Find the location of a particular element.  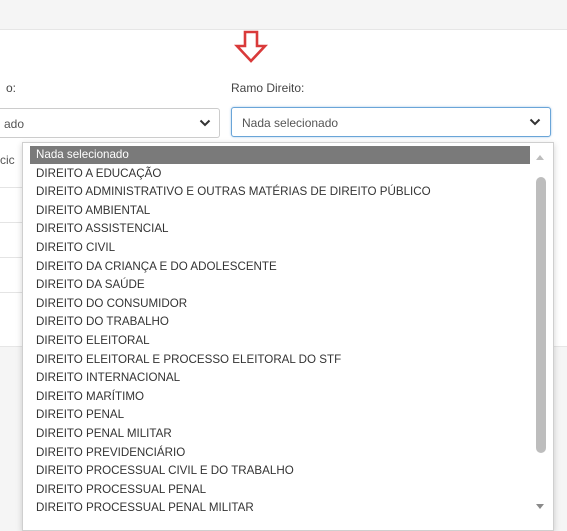

dropdown-option: DIREITO DA SAÚDE is located at coordinates (286, 285).